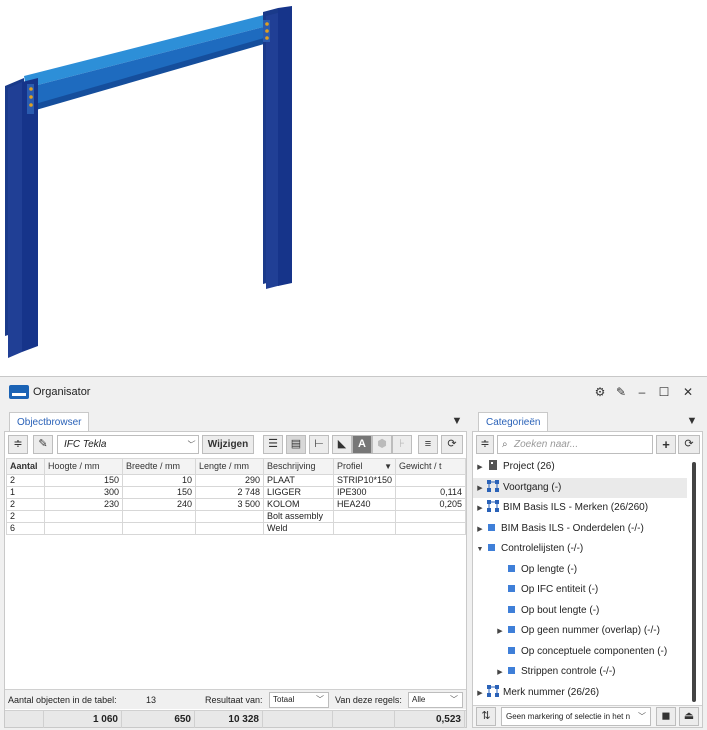  I want to click on left-column-web, so click(15, 220).